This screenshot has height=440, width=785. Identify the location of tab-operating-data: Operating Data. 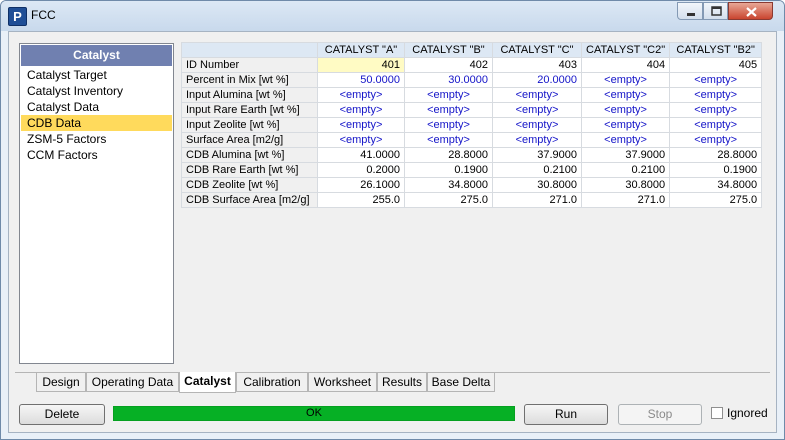
(132, 382).